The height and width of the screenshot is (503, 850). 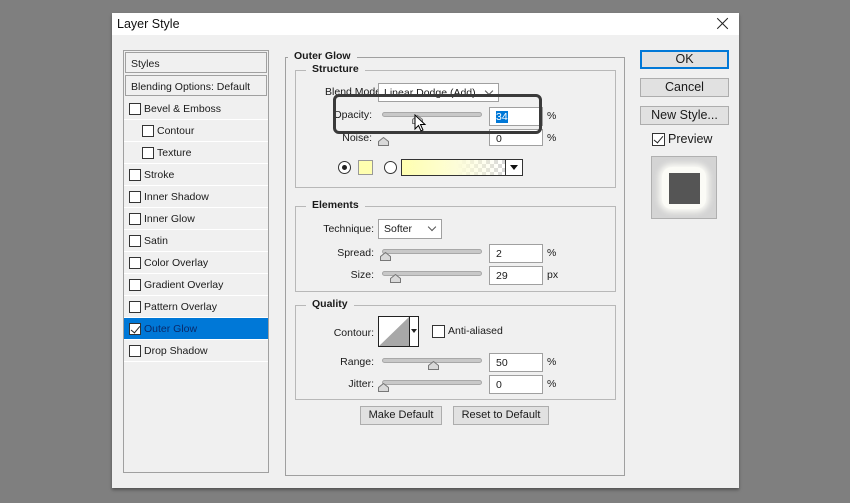 What do you see at coordinates (180, 307) in the screenshot?
I see `style-item-label: Pattern Overlay` at bounding box center [180, 307].